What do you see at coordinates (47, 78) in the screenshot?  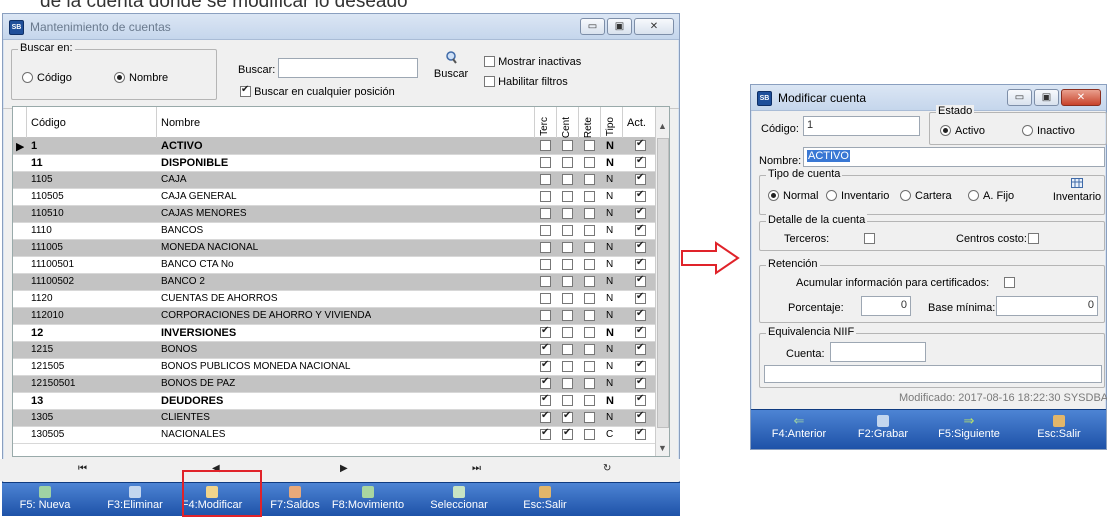 I see `radio-codigo: Código` at bounding box center [47, 78].